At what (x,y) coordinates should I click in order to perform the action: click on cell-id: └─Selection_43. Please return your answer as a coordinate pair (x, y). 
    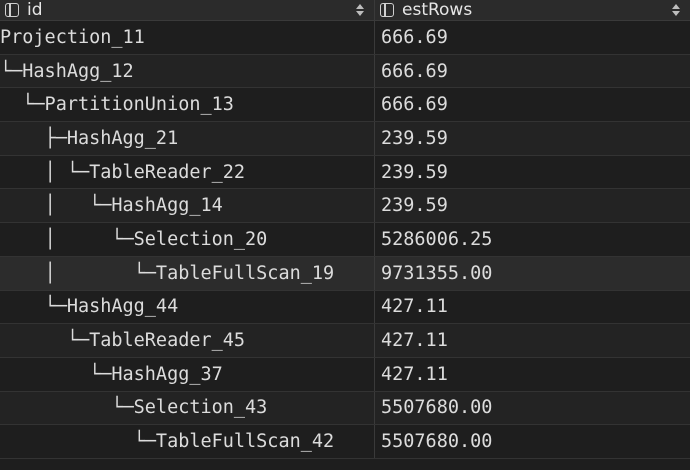
    Looking at the image, I should click on (187, 408).